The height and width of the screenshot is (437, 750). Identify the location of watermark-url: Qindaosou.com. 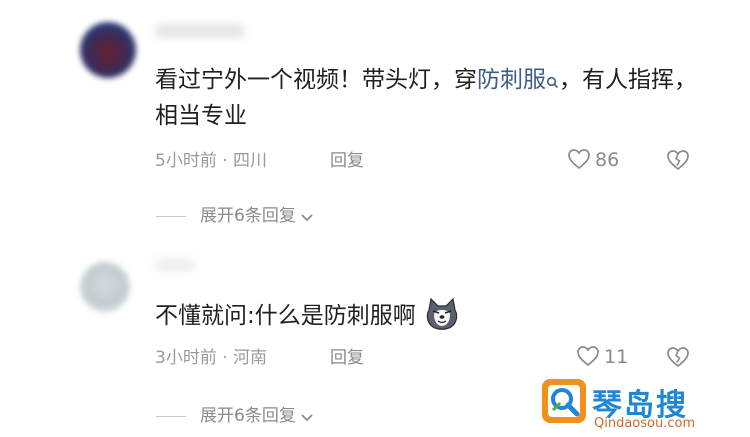
(645, 423).